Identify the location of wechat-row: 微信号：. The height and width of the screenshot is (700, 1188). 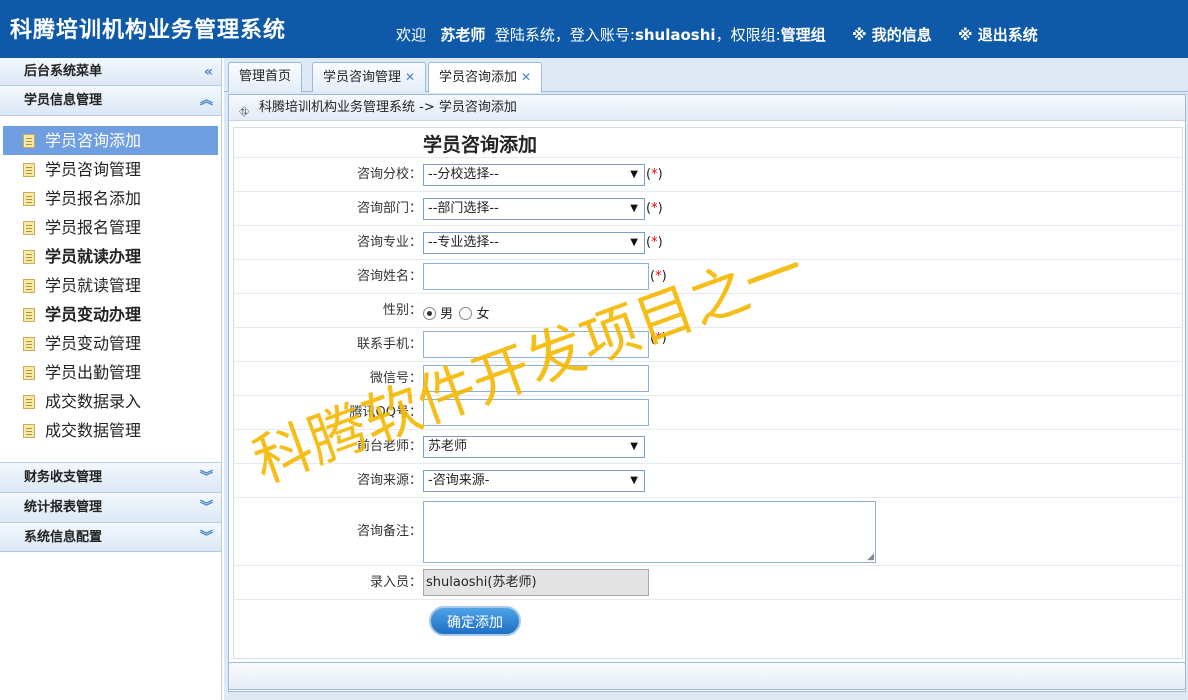
(708, 379).